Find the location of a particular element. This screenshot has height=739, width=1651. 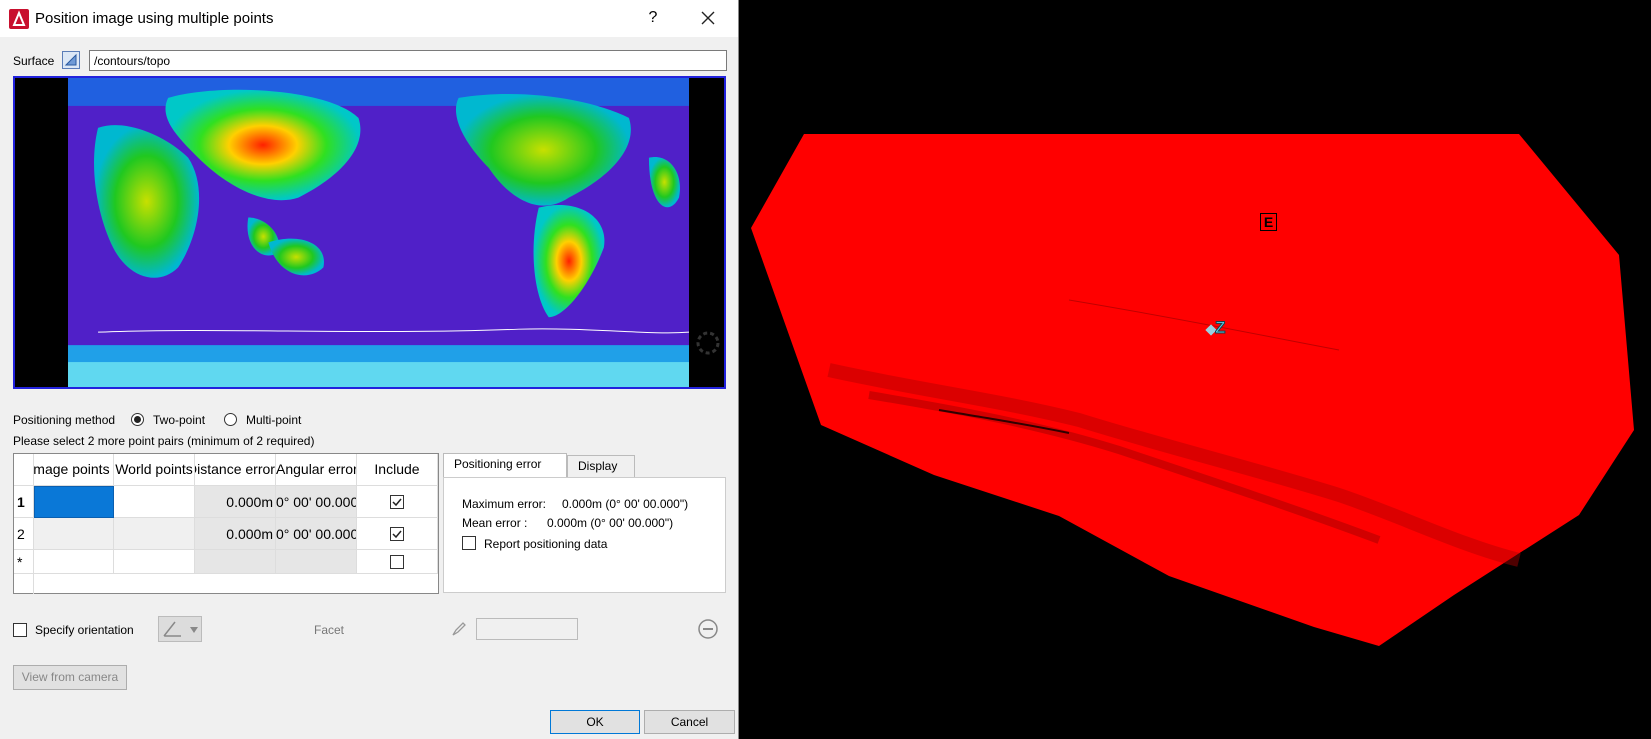

loading-spinner-icon is located at coordinates (708, 343).